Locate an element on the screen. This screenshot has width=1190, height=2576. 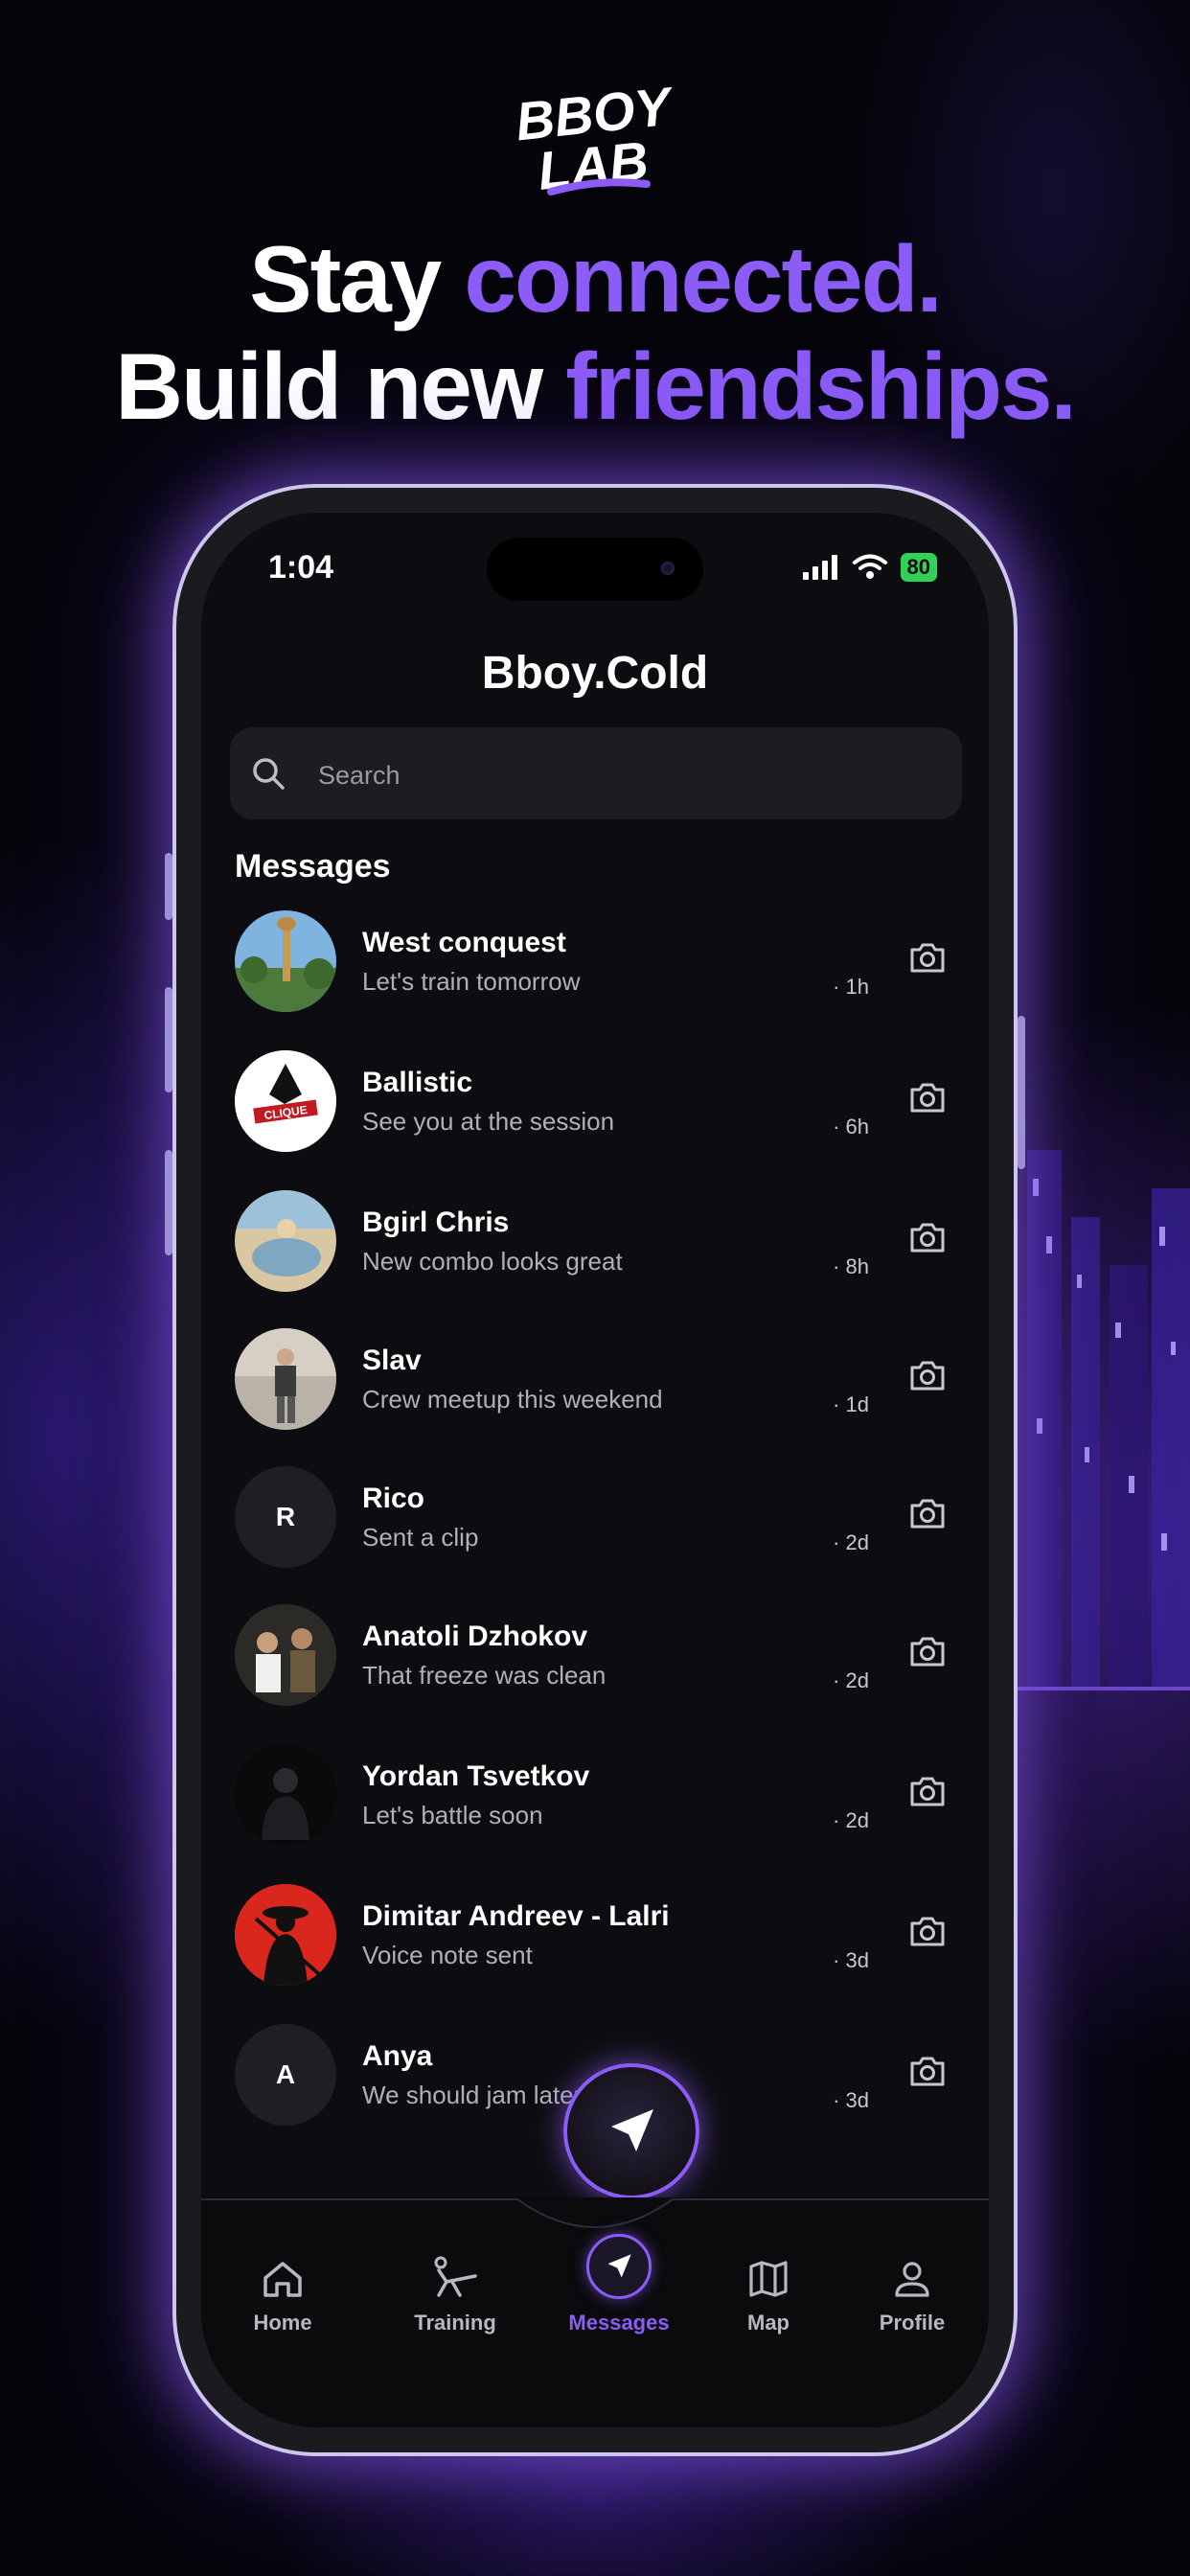
headline-plain-2: Build new is located at coordinates (341, 386).